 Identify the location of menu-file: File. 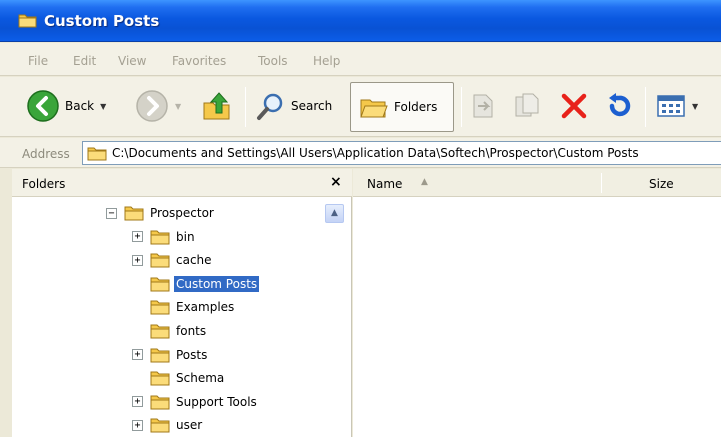
(38, 61).